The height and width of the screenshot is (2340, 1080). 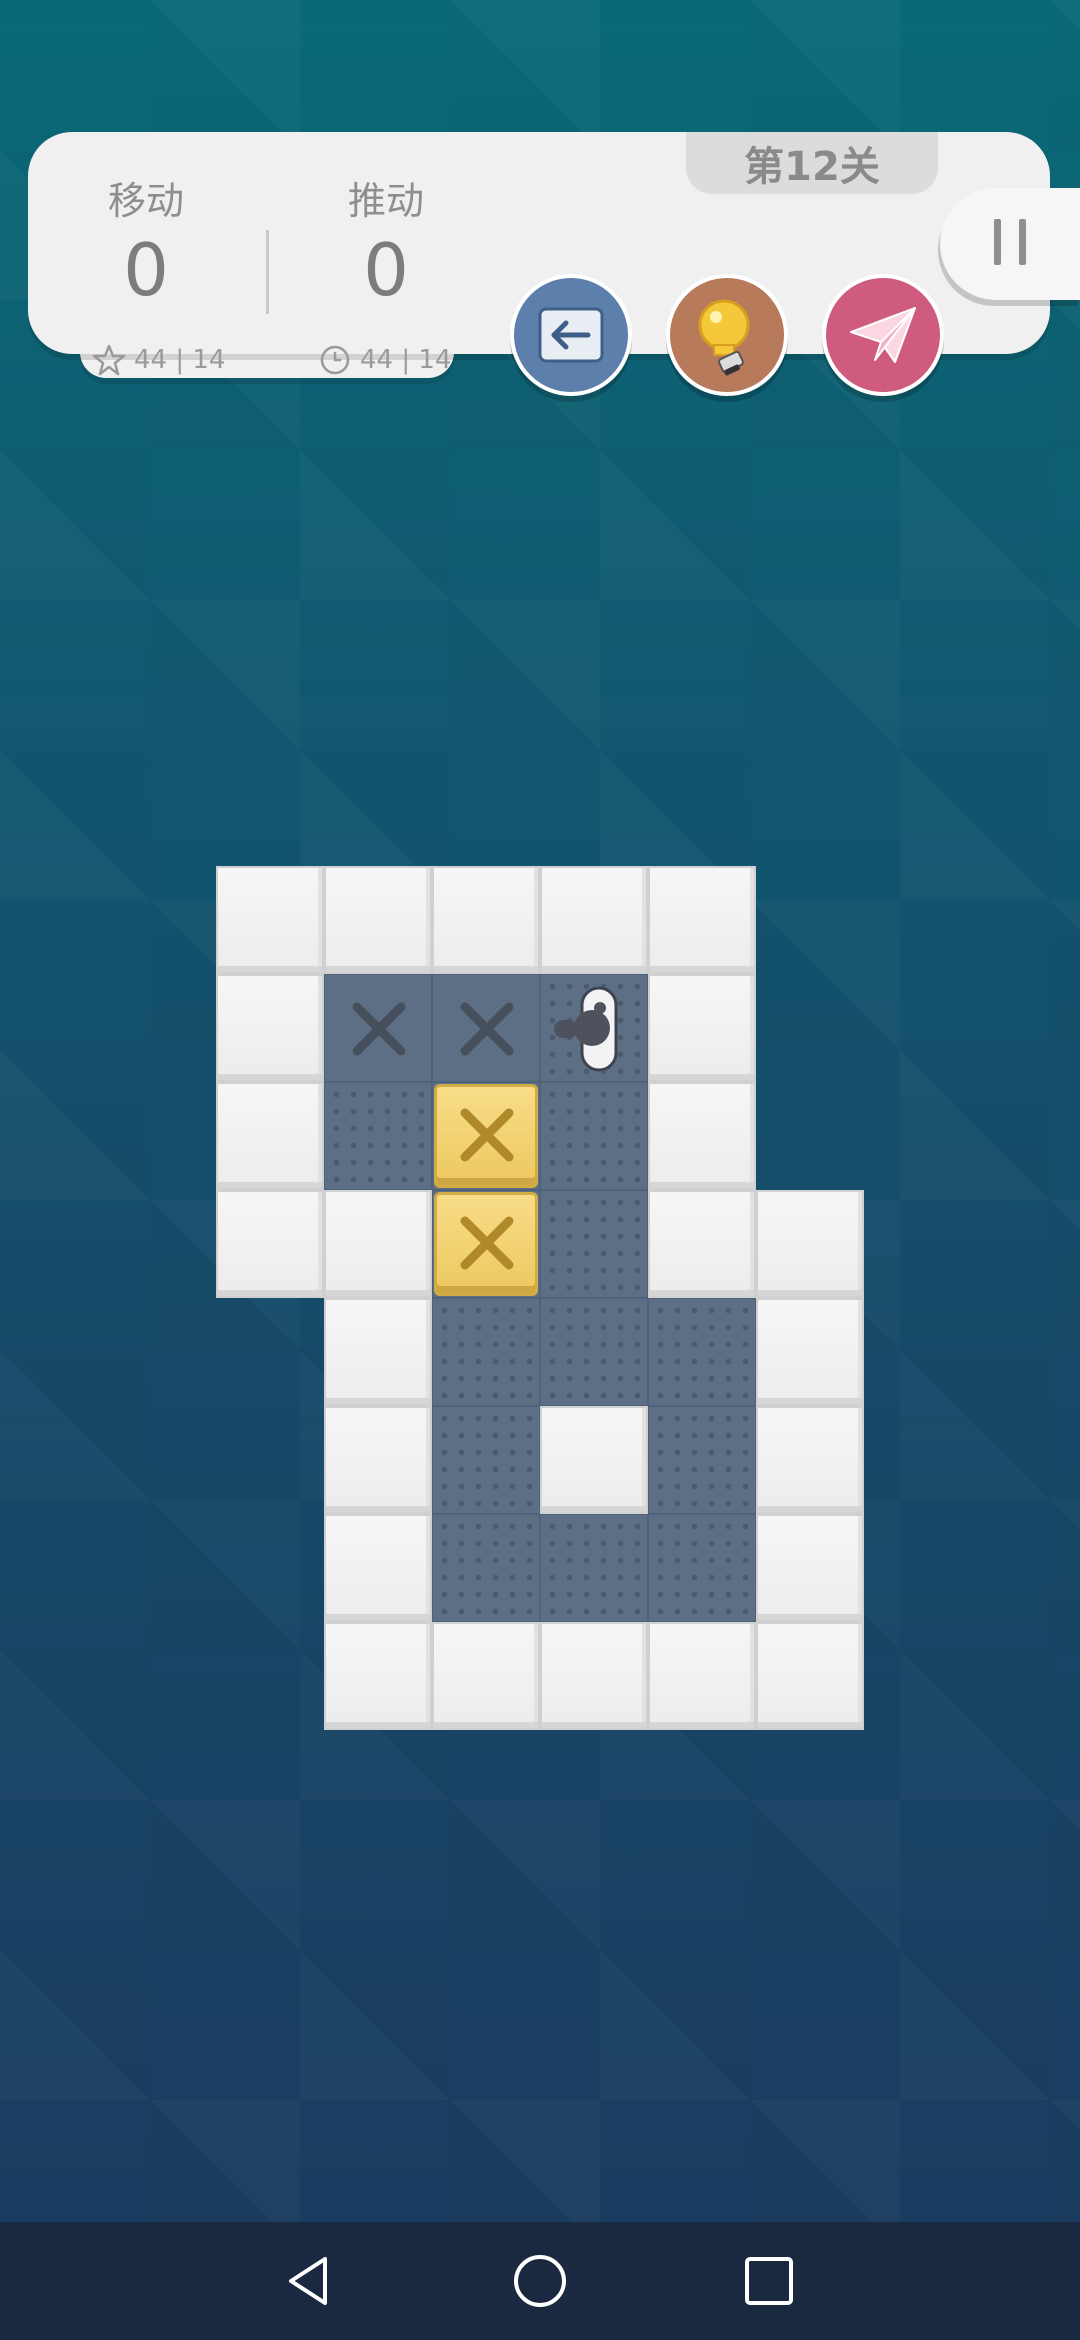 I want to click on system-nav-bar, so click(x=540, y=2281).